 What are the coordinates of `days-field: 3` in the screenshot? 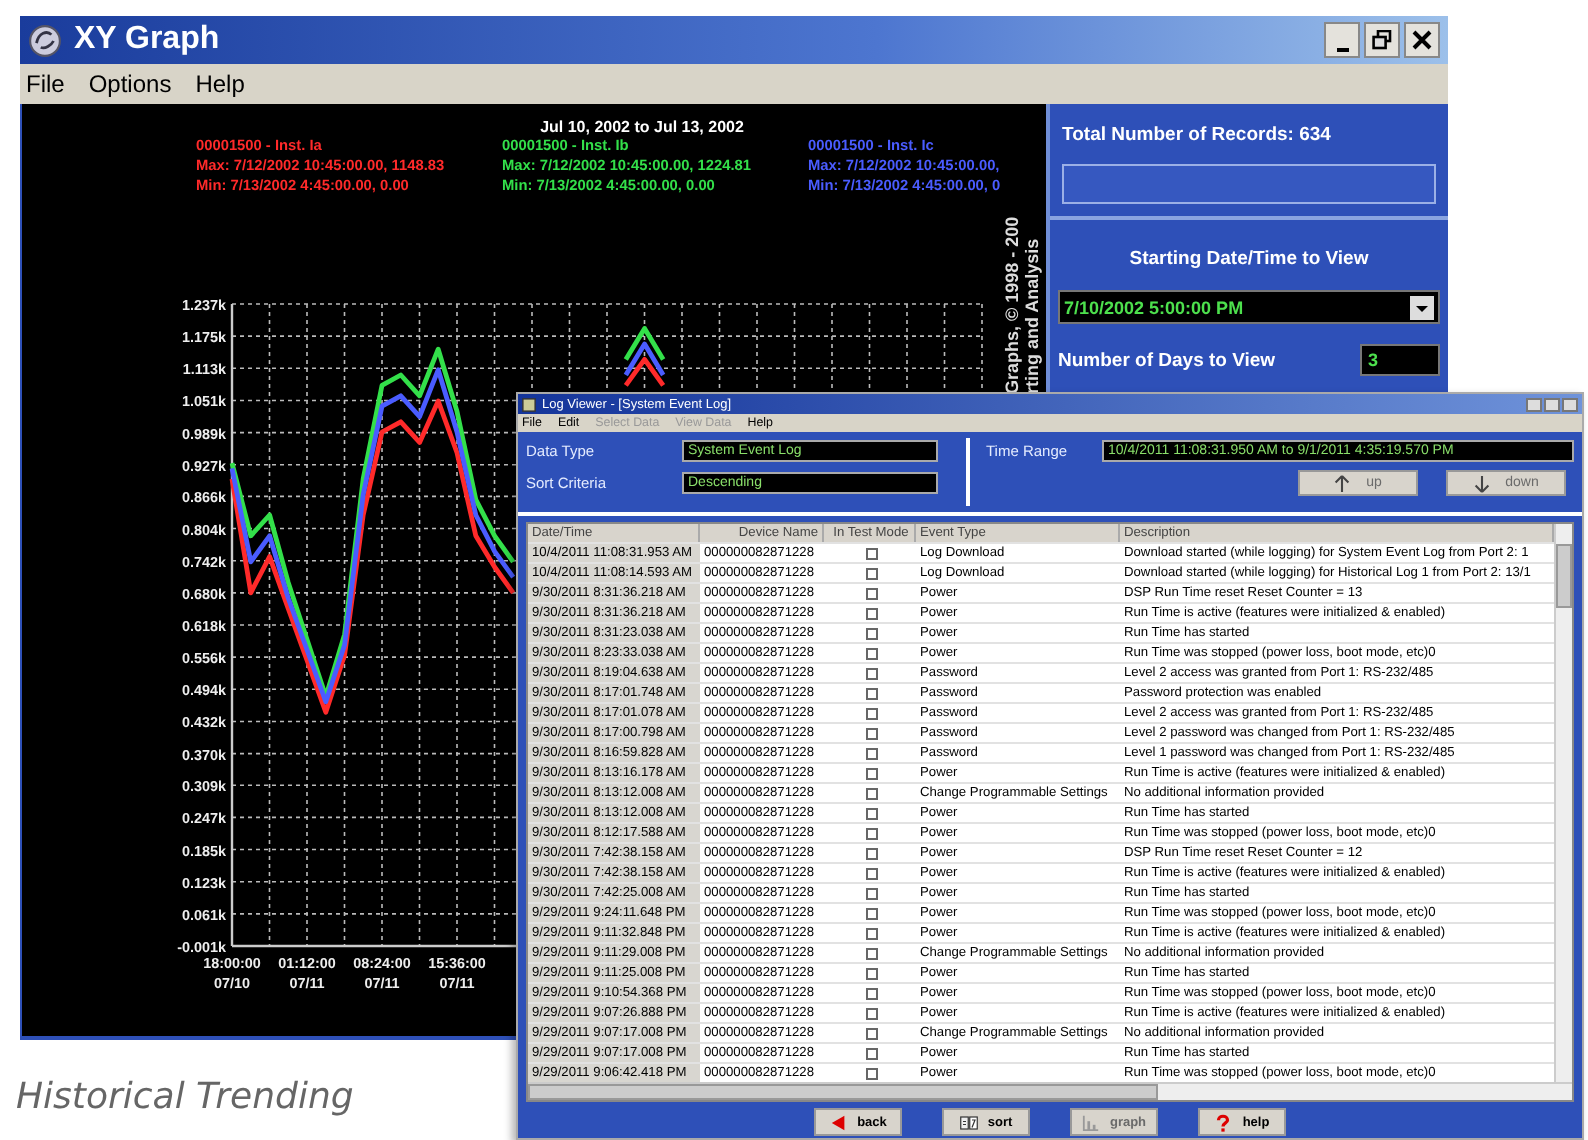 It's located at (1400, 360).